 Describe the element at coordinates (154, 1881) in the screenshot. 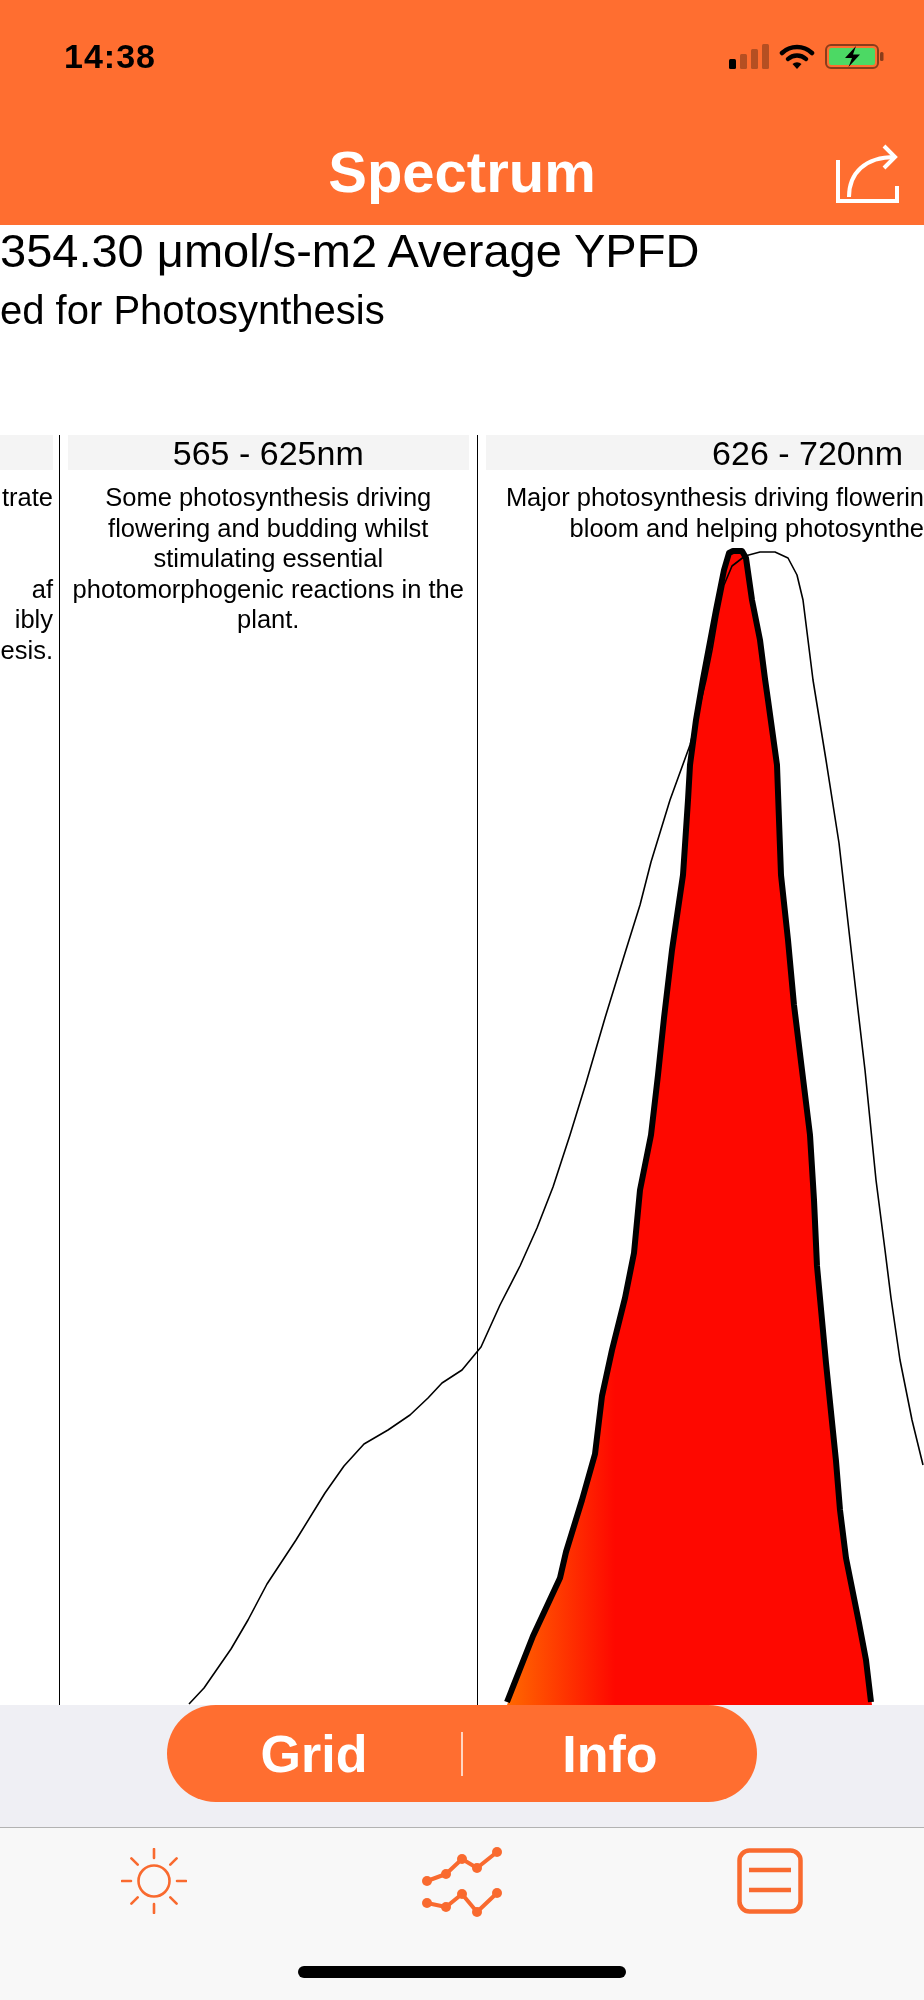

I see `sun-icon` at that location.